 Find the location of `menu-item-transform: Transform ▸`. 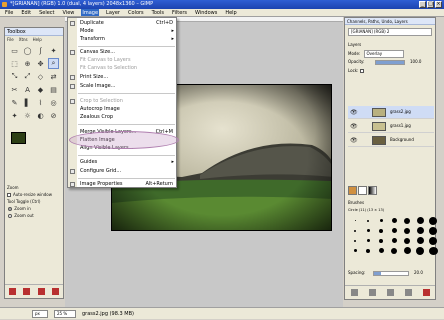

menu-item-transform: Transform ▸ is located at coordinates (127, 39).